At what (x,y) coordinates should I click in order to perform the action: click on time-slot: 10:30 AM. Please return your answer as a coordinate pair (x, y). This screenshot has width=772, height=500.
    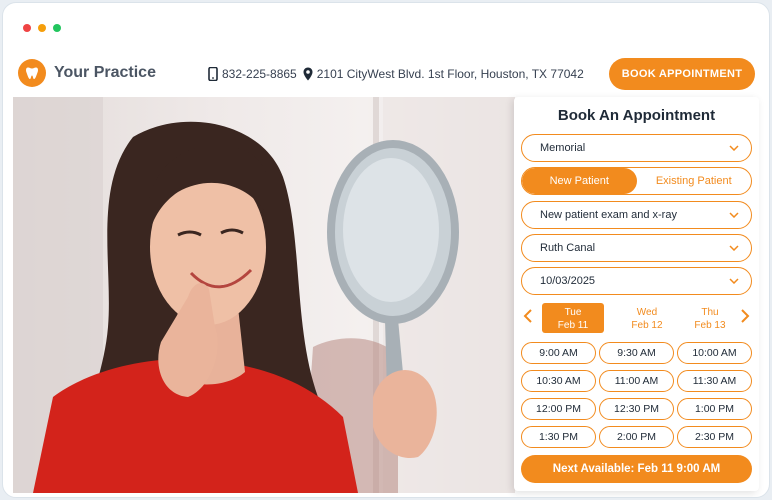
    Looking at the image, I should click on (558, 381).